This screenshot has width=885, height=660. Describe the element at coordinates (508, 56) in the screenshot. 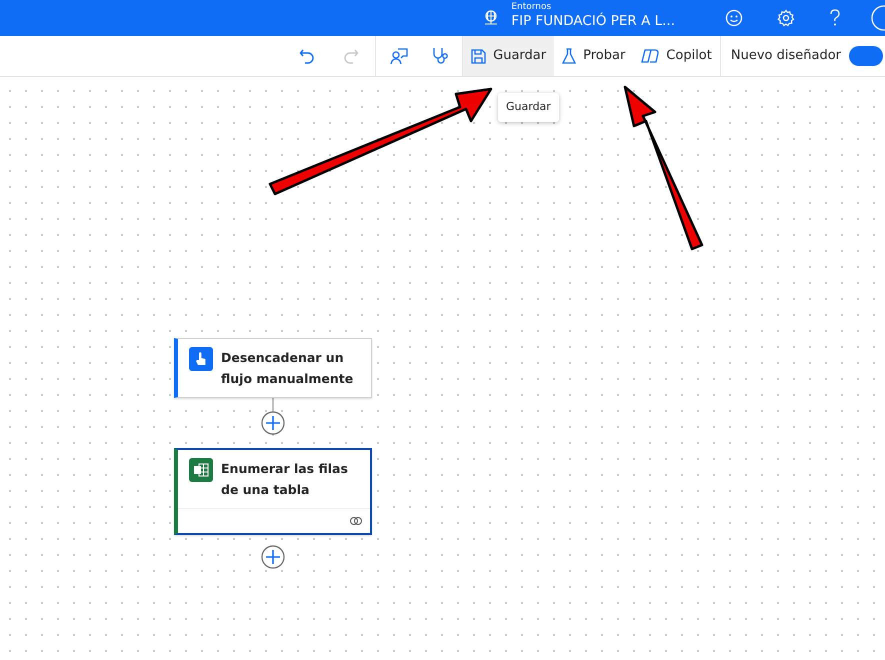

I see `save-button: Guardar` at that location.